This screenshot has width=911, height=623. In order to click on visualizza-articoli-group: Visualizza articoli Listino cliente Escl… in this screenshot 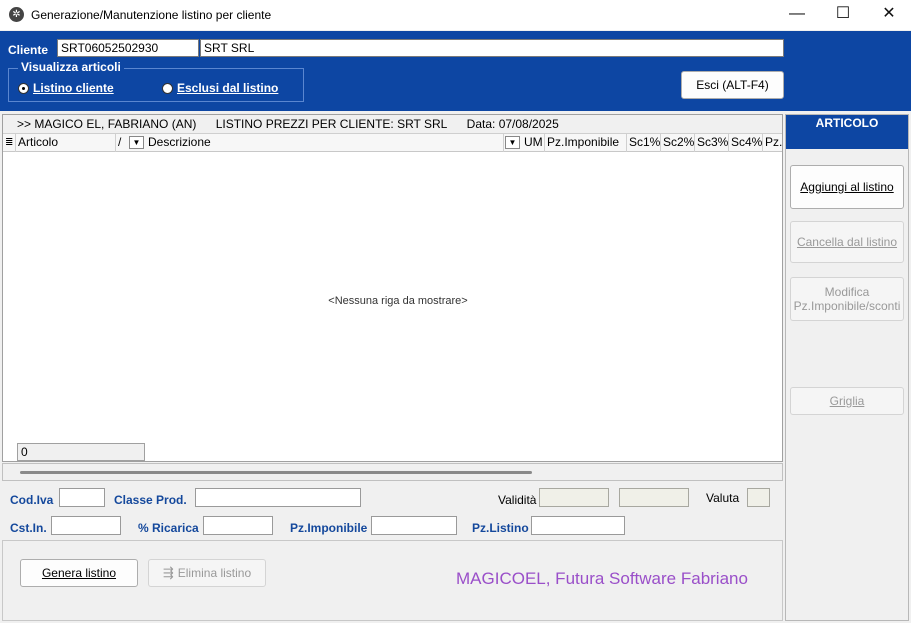, I will do `click(156, 81)`.